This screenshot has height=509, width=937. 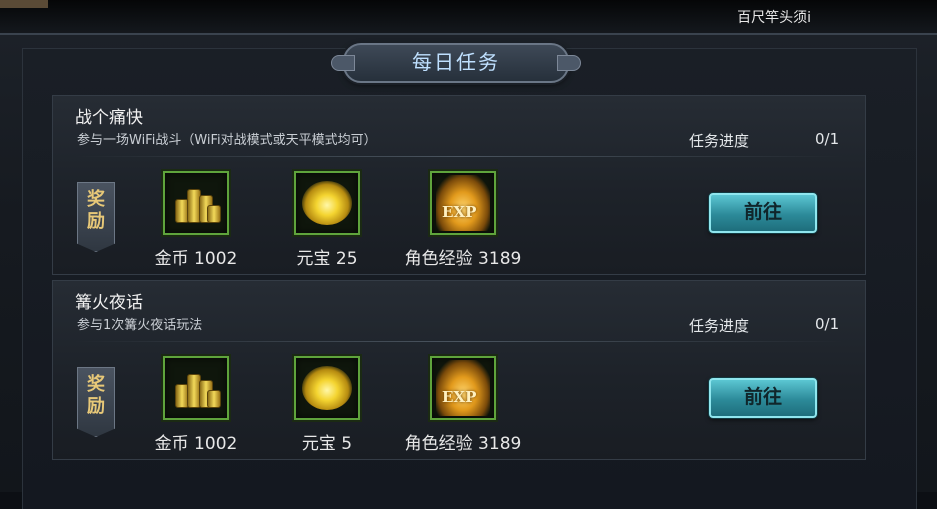 What do you see at coordinates (468, 17) in the screenshot?
I see `top-bar: 百尺竿头须i` at bounding box center [468, 17].